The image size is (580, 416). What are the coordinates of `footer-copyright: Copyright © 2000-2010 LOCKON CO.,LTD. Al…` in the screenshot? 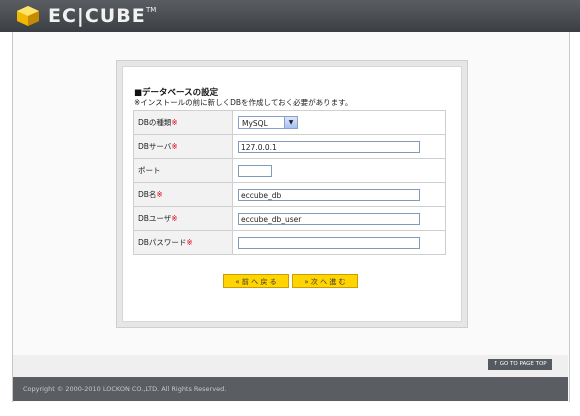 It's located at (290, 389).